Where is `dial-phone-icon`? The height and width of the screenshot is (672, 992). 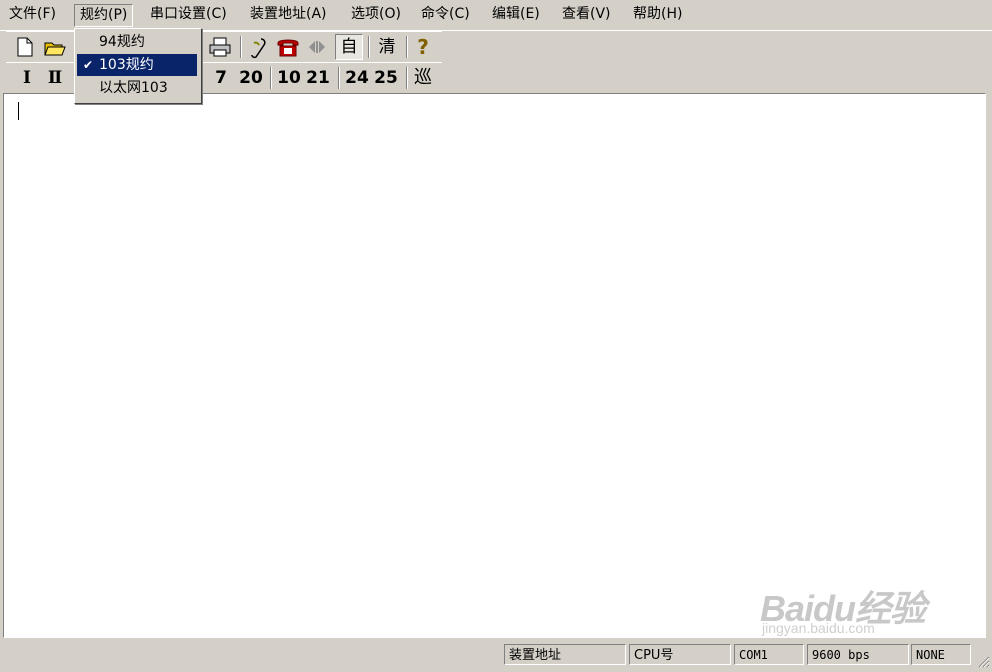 dial-phone-icon is located at coordinates (288, 49).